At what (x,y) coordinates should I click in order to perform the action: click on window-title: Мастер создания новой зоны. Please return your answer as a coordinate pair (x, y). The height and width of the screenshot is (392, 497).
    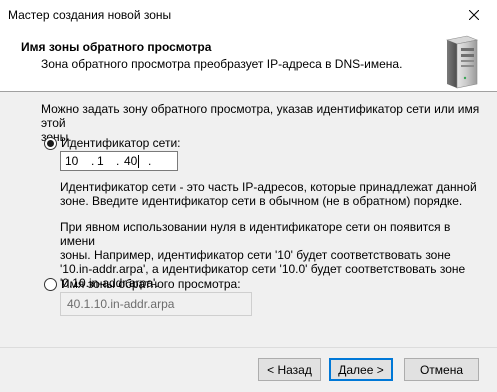
    Looking at the image, I should click on (90, 15).